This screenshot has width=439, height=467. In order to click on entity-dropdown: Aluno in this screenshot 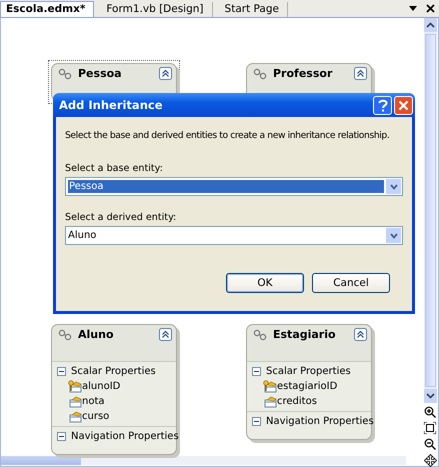, I will do `click(234, 235)`.